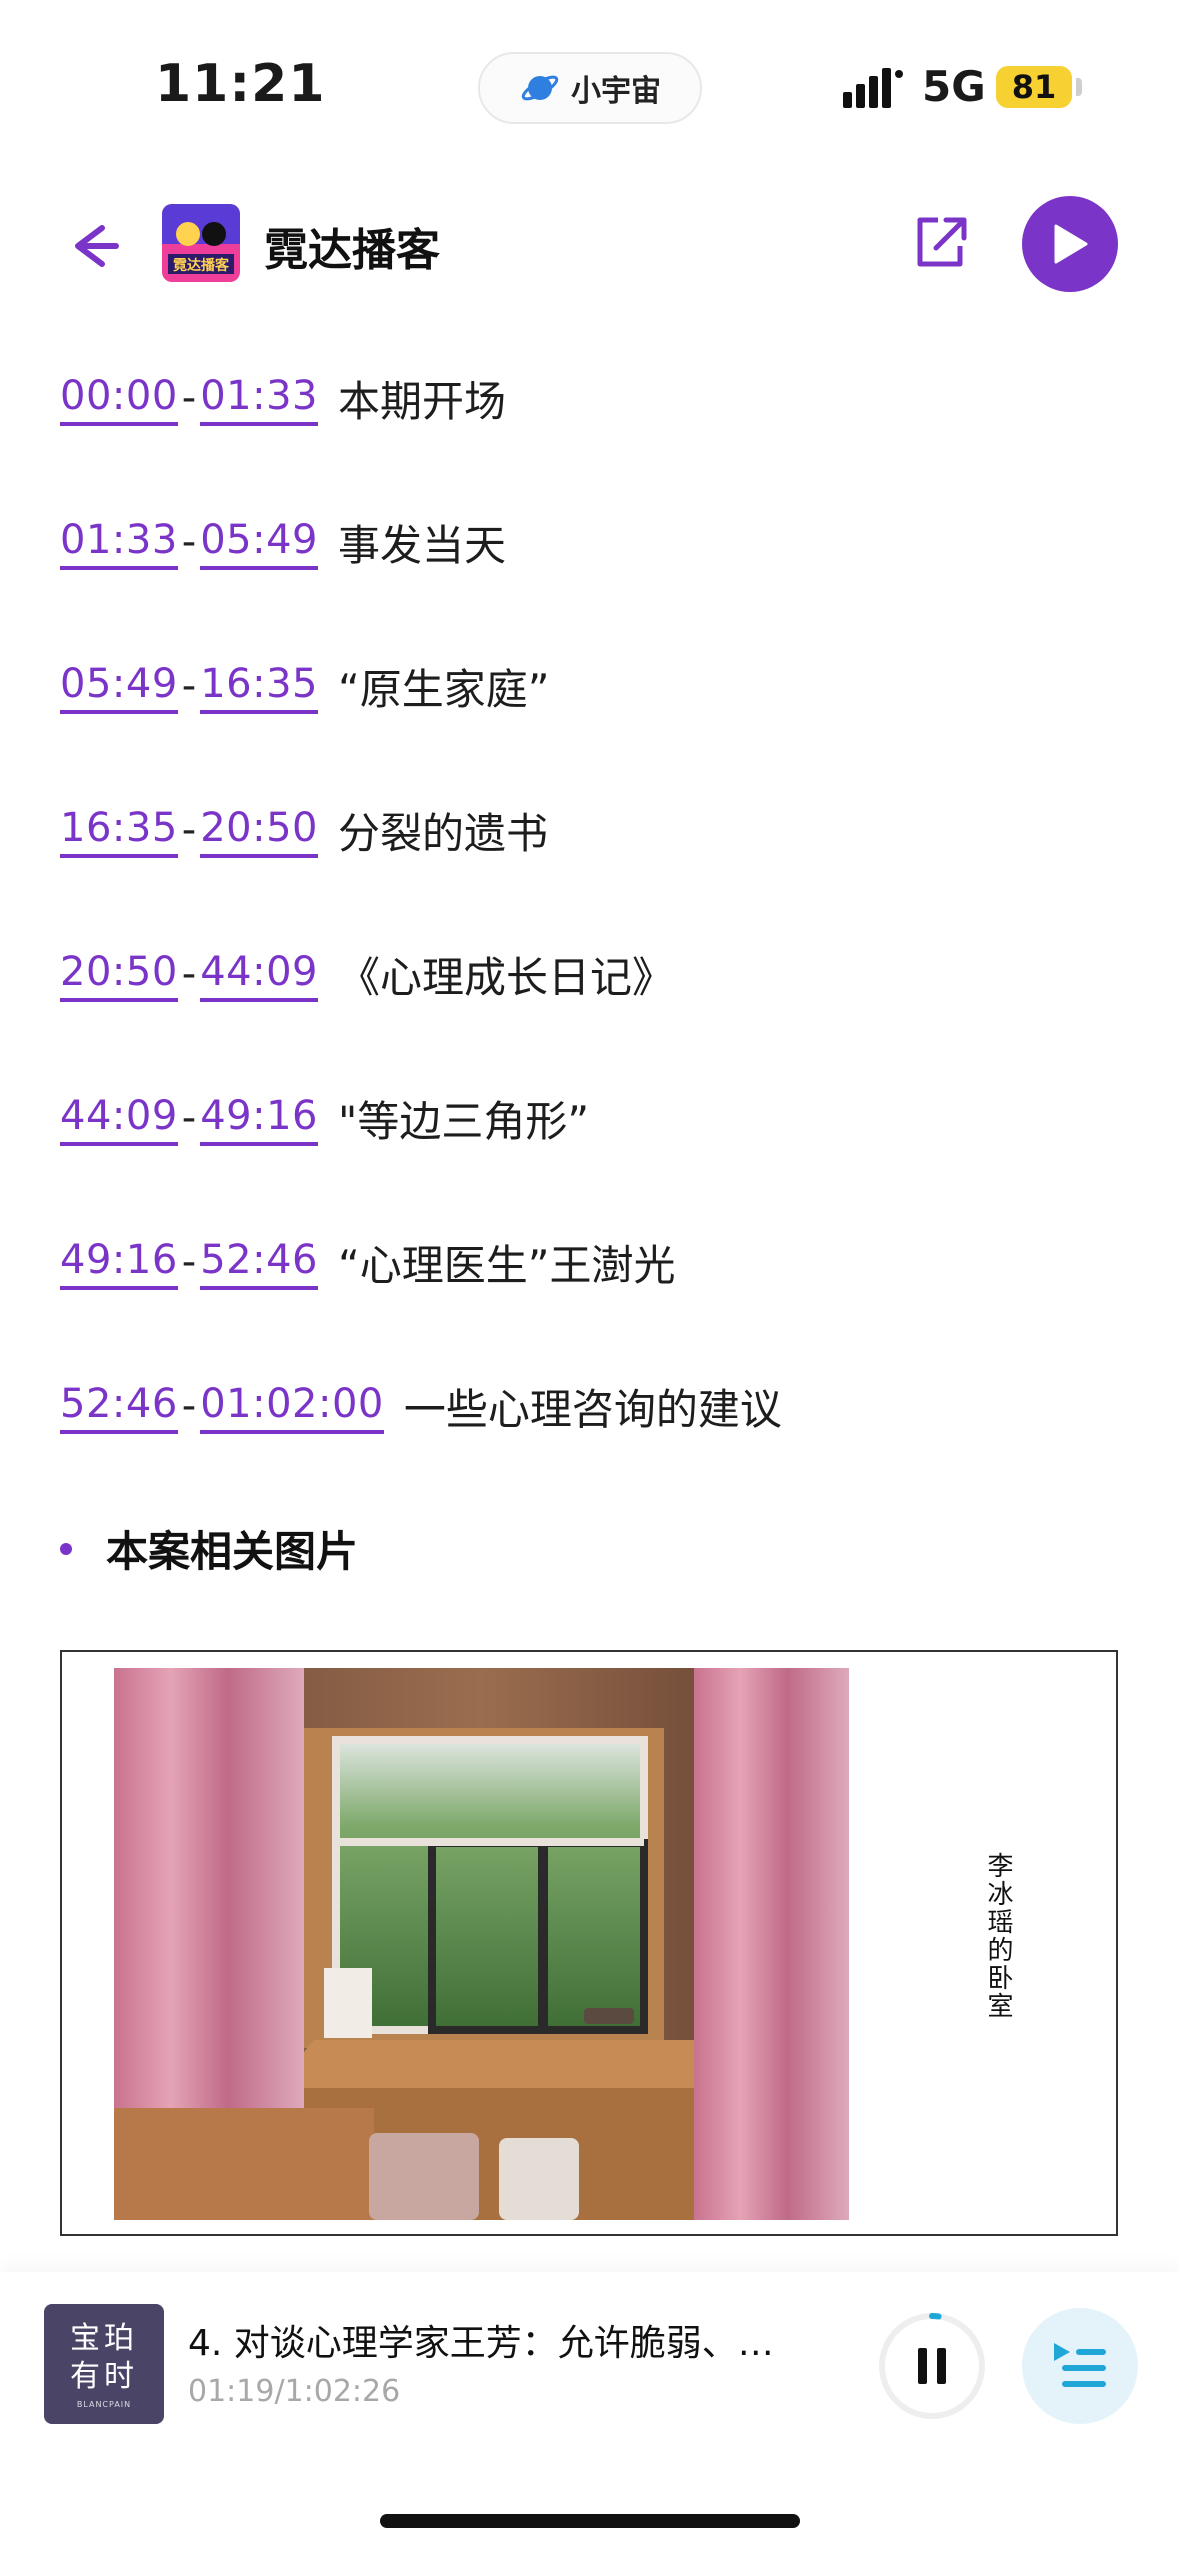  I want to click on chapter-end-link: 44:09, so click(259, 974).